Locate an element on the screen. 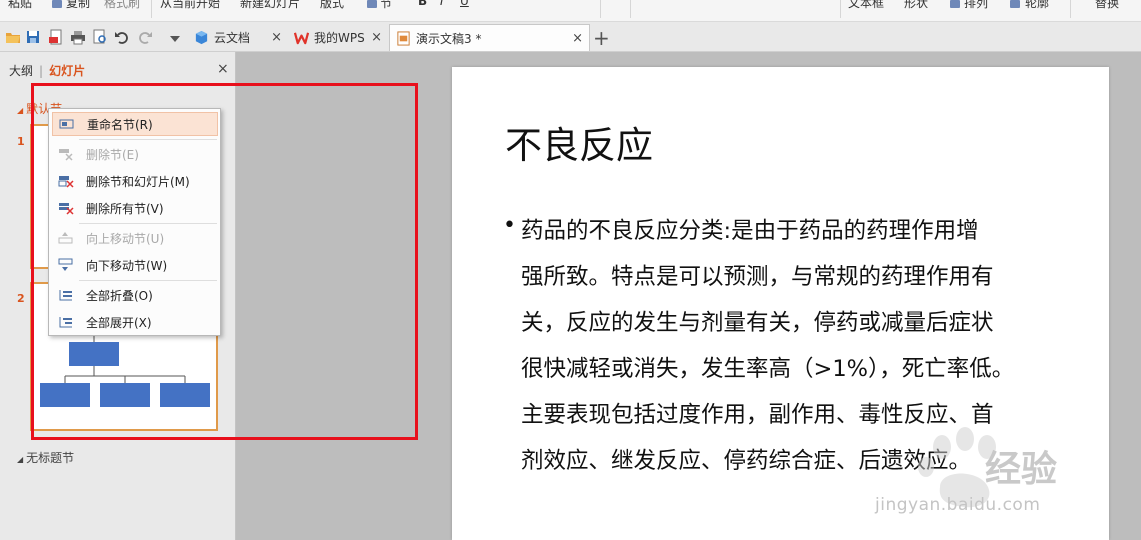 The height and width of the screenshot is (540, 1141). underline-icon: U is located at coordinates (464, 4).